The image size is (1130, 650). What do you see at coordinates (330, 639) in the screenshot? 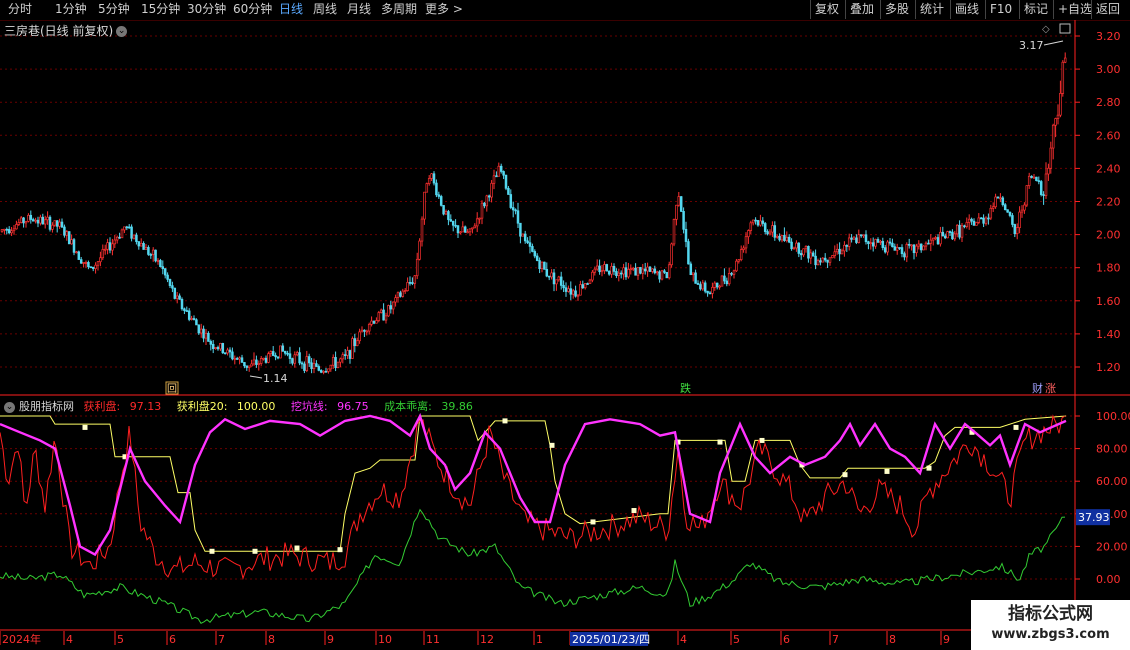
I see `date-label: 9` at bounding box center [330, 639].